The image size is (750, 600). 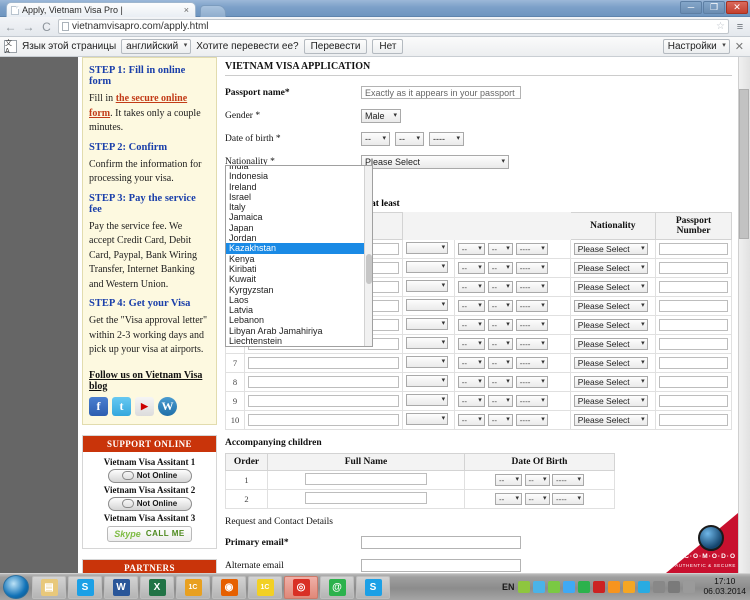 I want to click on taskbar-item-word: W, so click(x=121, y=587).